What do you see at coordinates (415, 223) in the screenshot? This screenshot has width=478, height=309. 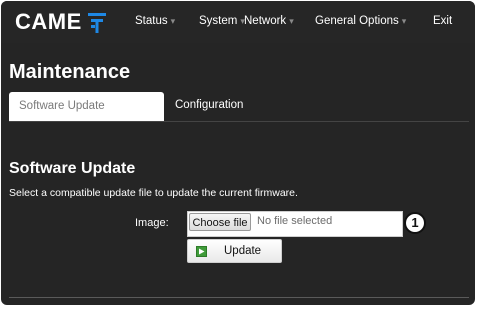 I see `callout-marker: 1` at bounding box center [415, 223].